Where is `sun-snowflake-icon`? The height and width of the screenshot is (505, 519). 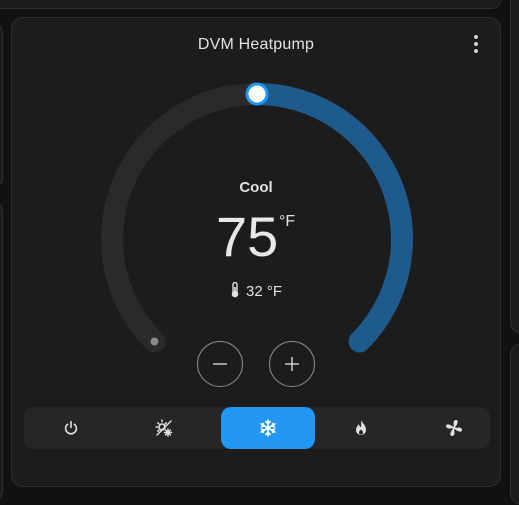 sun-snowflake-icon is located at coordinates (163, 428).